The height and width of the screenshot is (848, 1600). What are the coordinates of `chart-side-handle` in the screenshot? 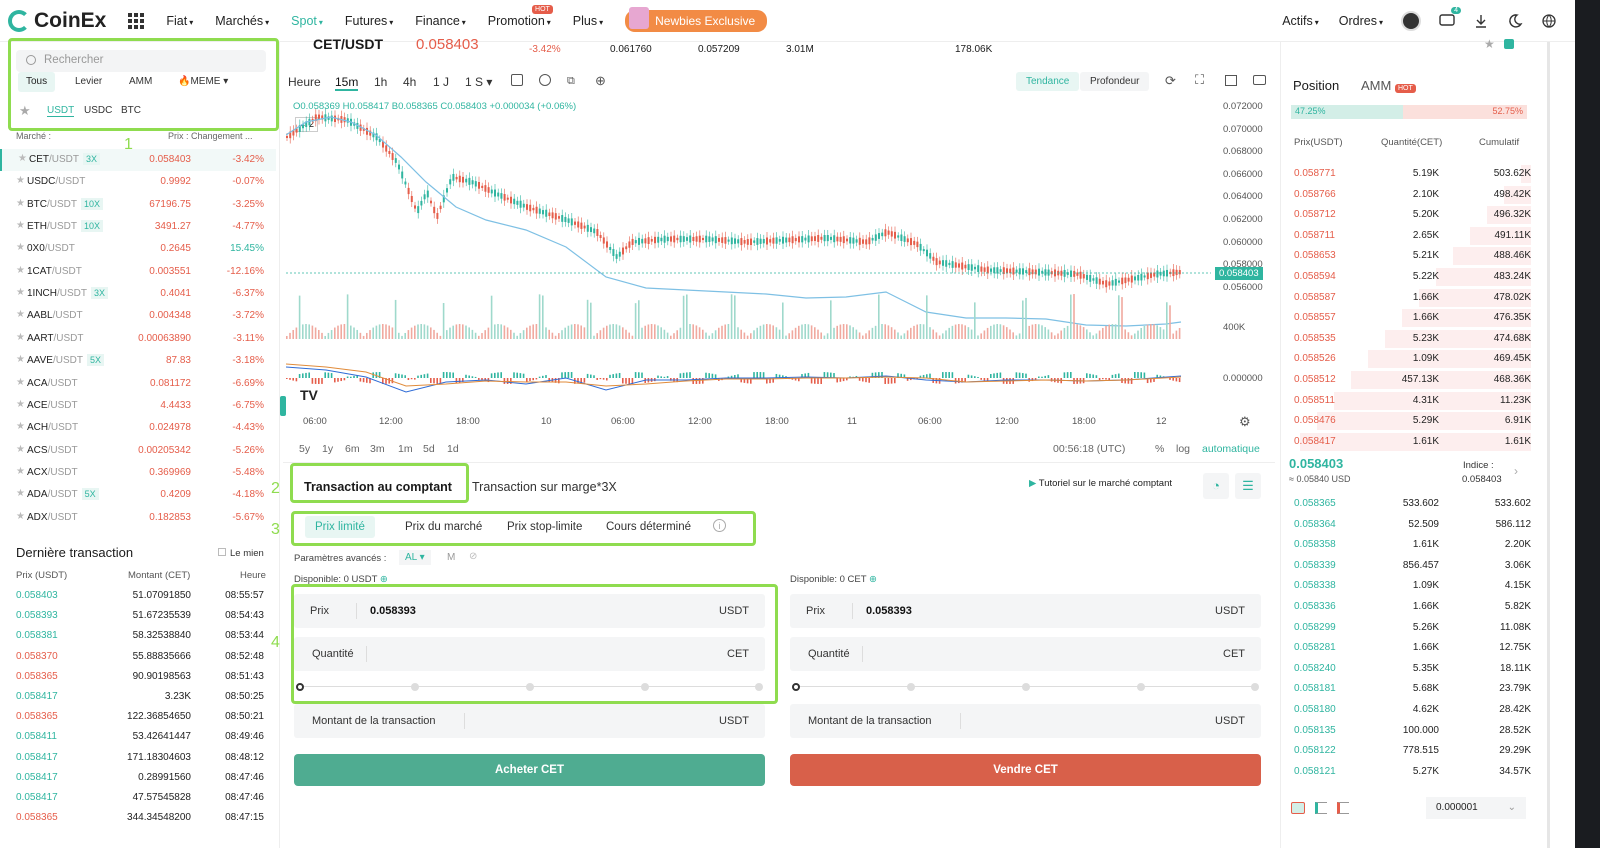 It's located at (283, 406).